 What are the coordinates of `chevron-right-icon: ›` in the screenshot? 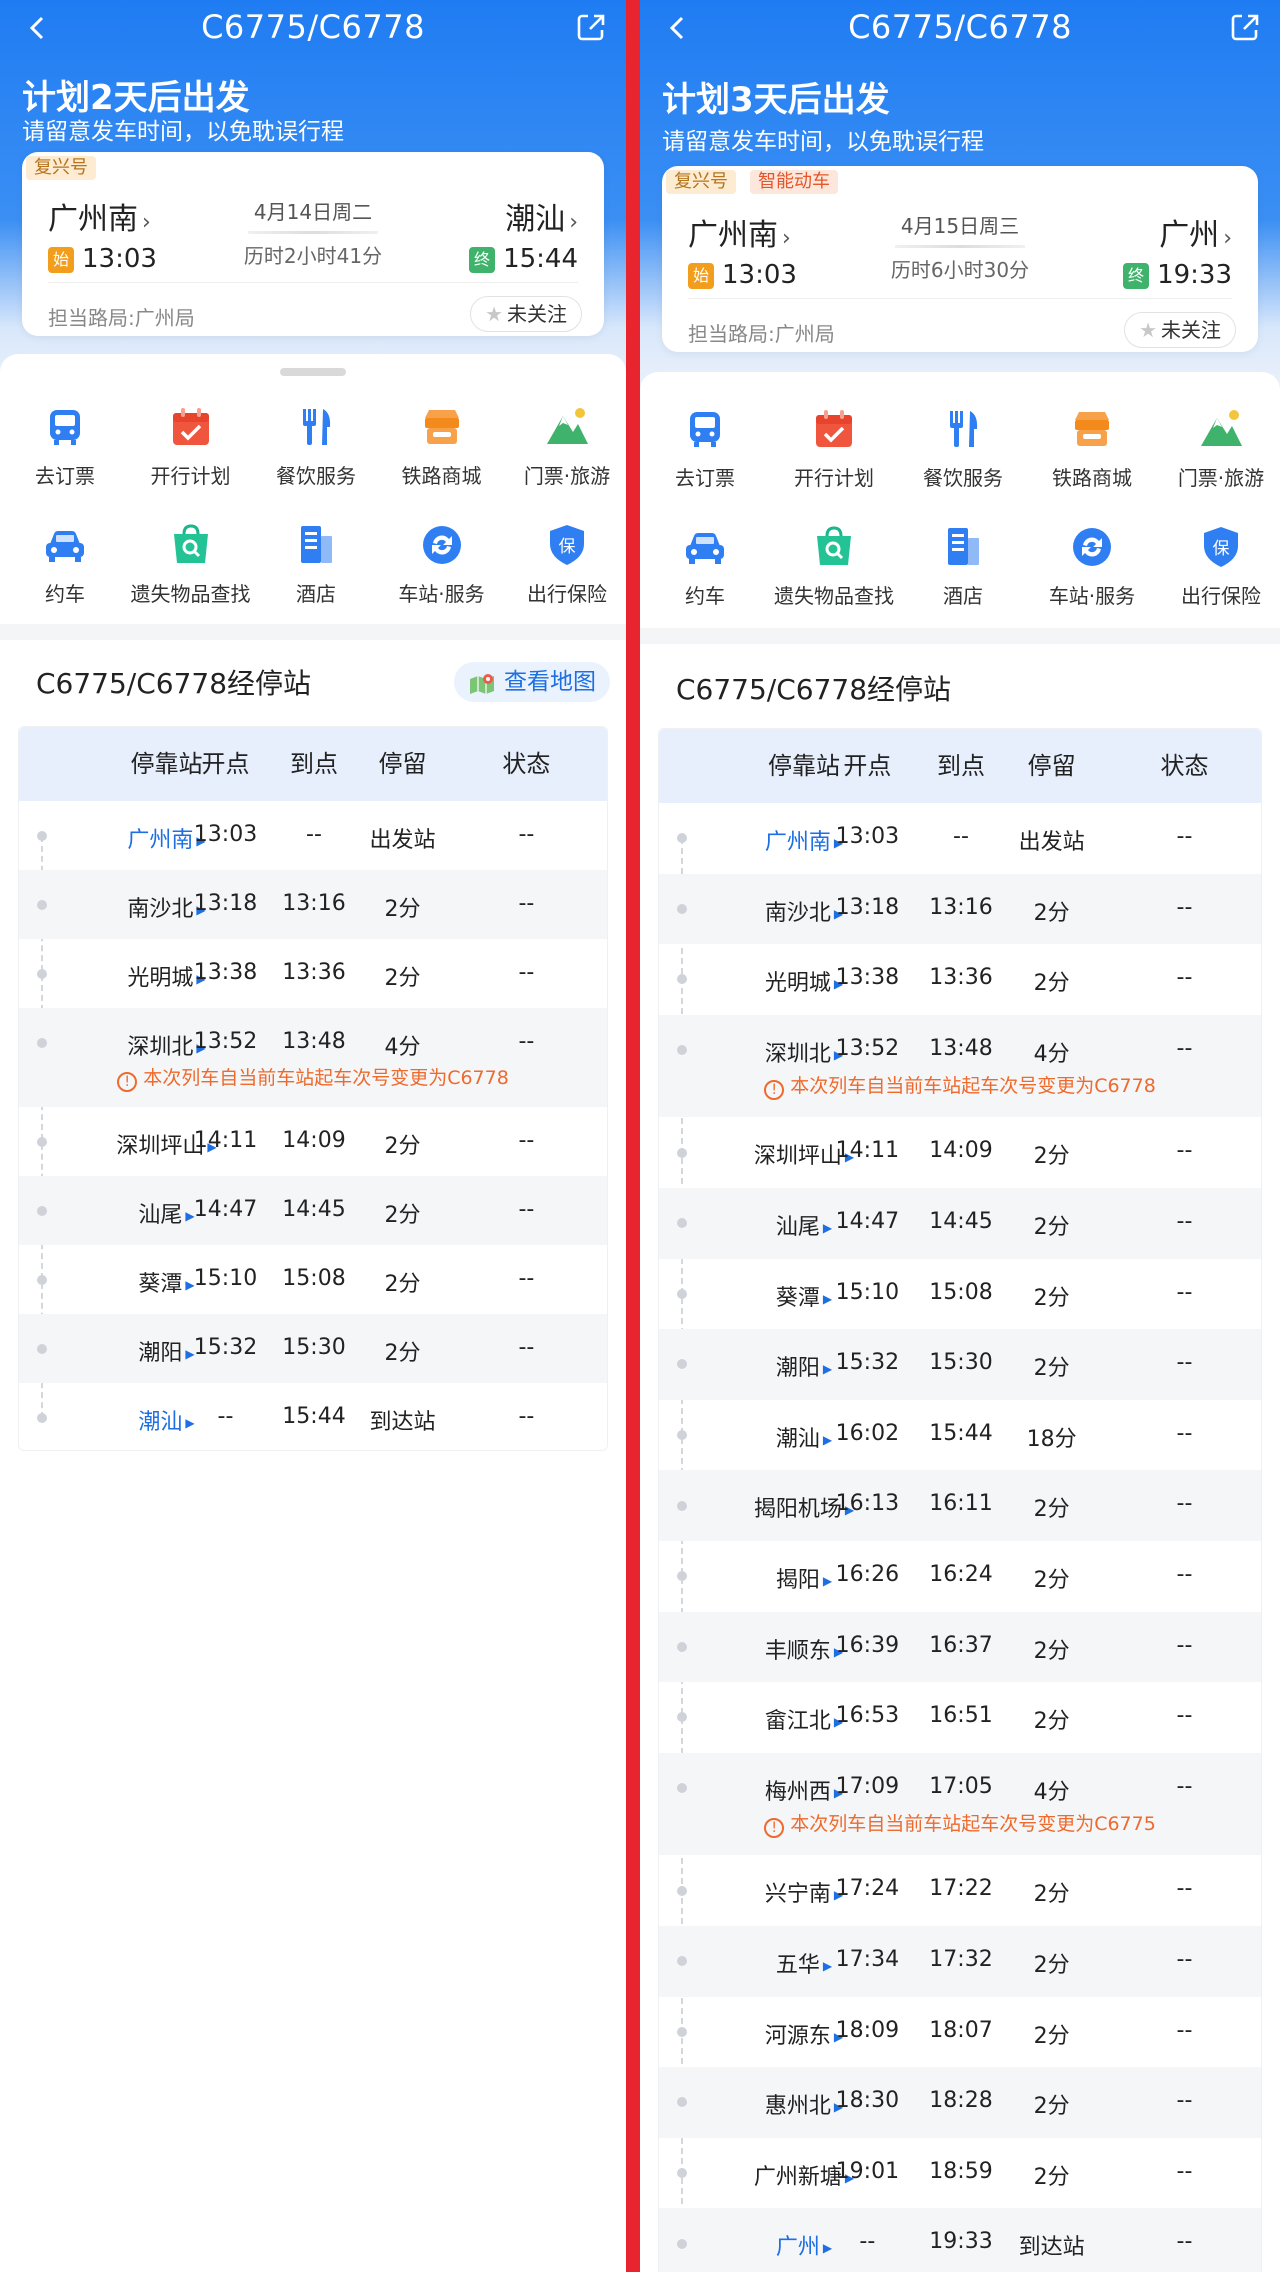 It's located at (786, 238).